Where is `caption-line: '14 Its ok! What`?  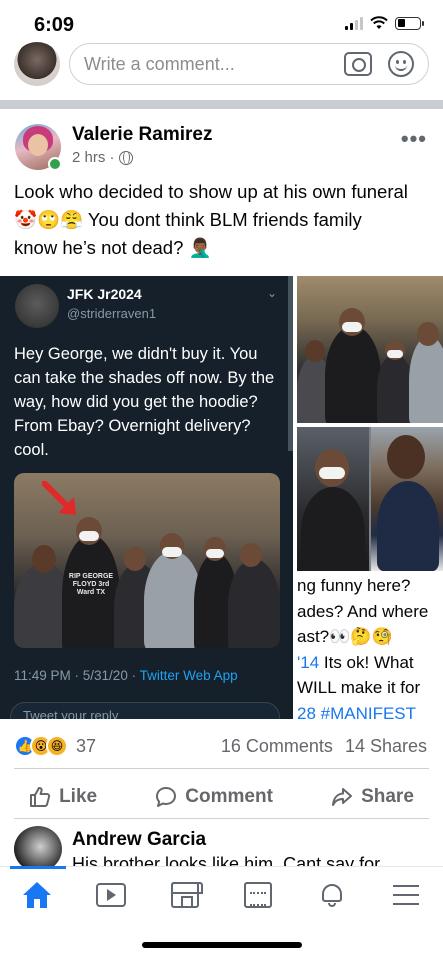
caption-line: '14 Its ok! What is located at coordinates (370, 663).